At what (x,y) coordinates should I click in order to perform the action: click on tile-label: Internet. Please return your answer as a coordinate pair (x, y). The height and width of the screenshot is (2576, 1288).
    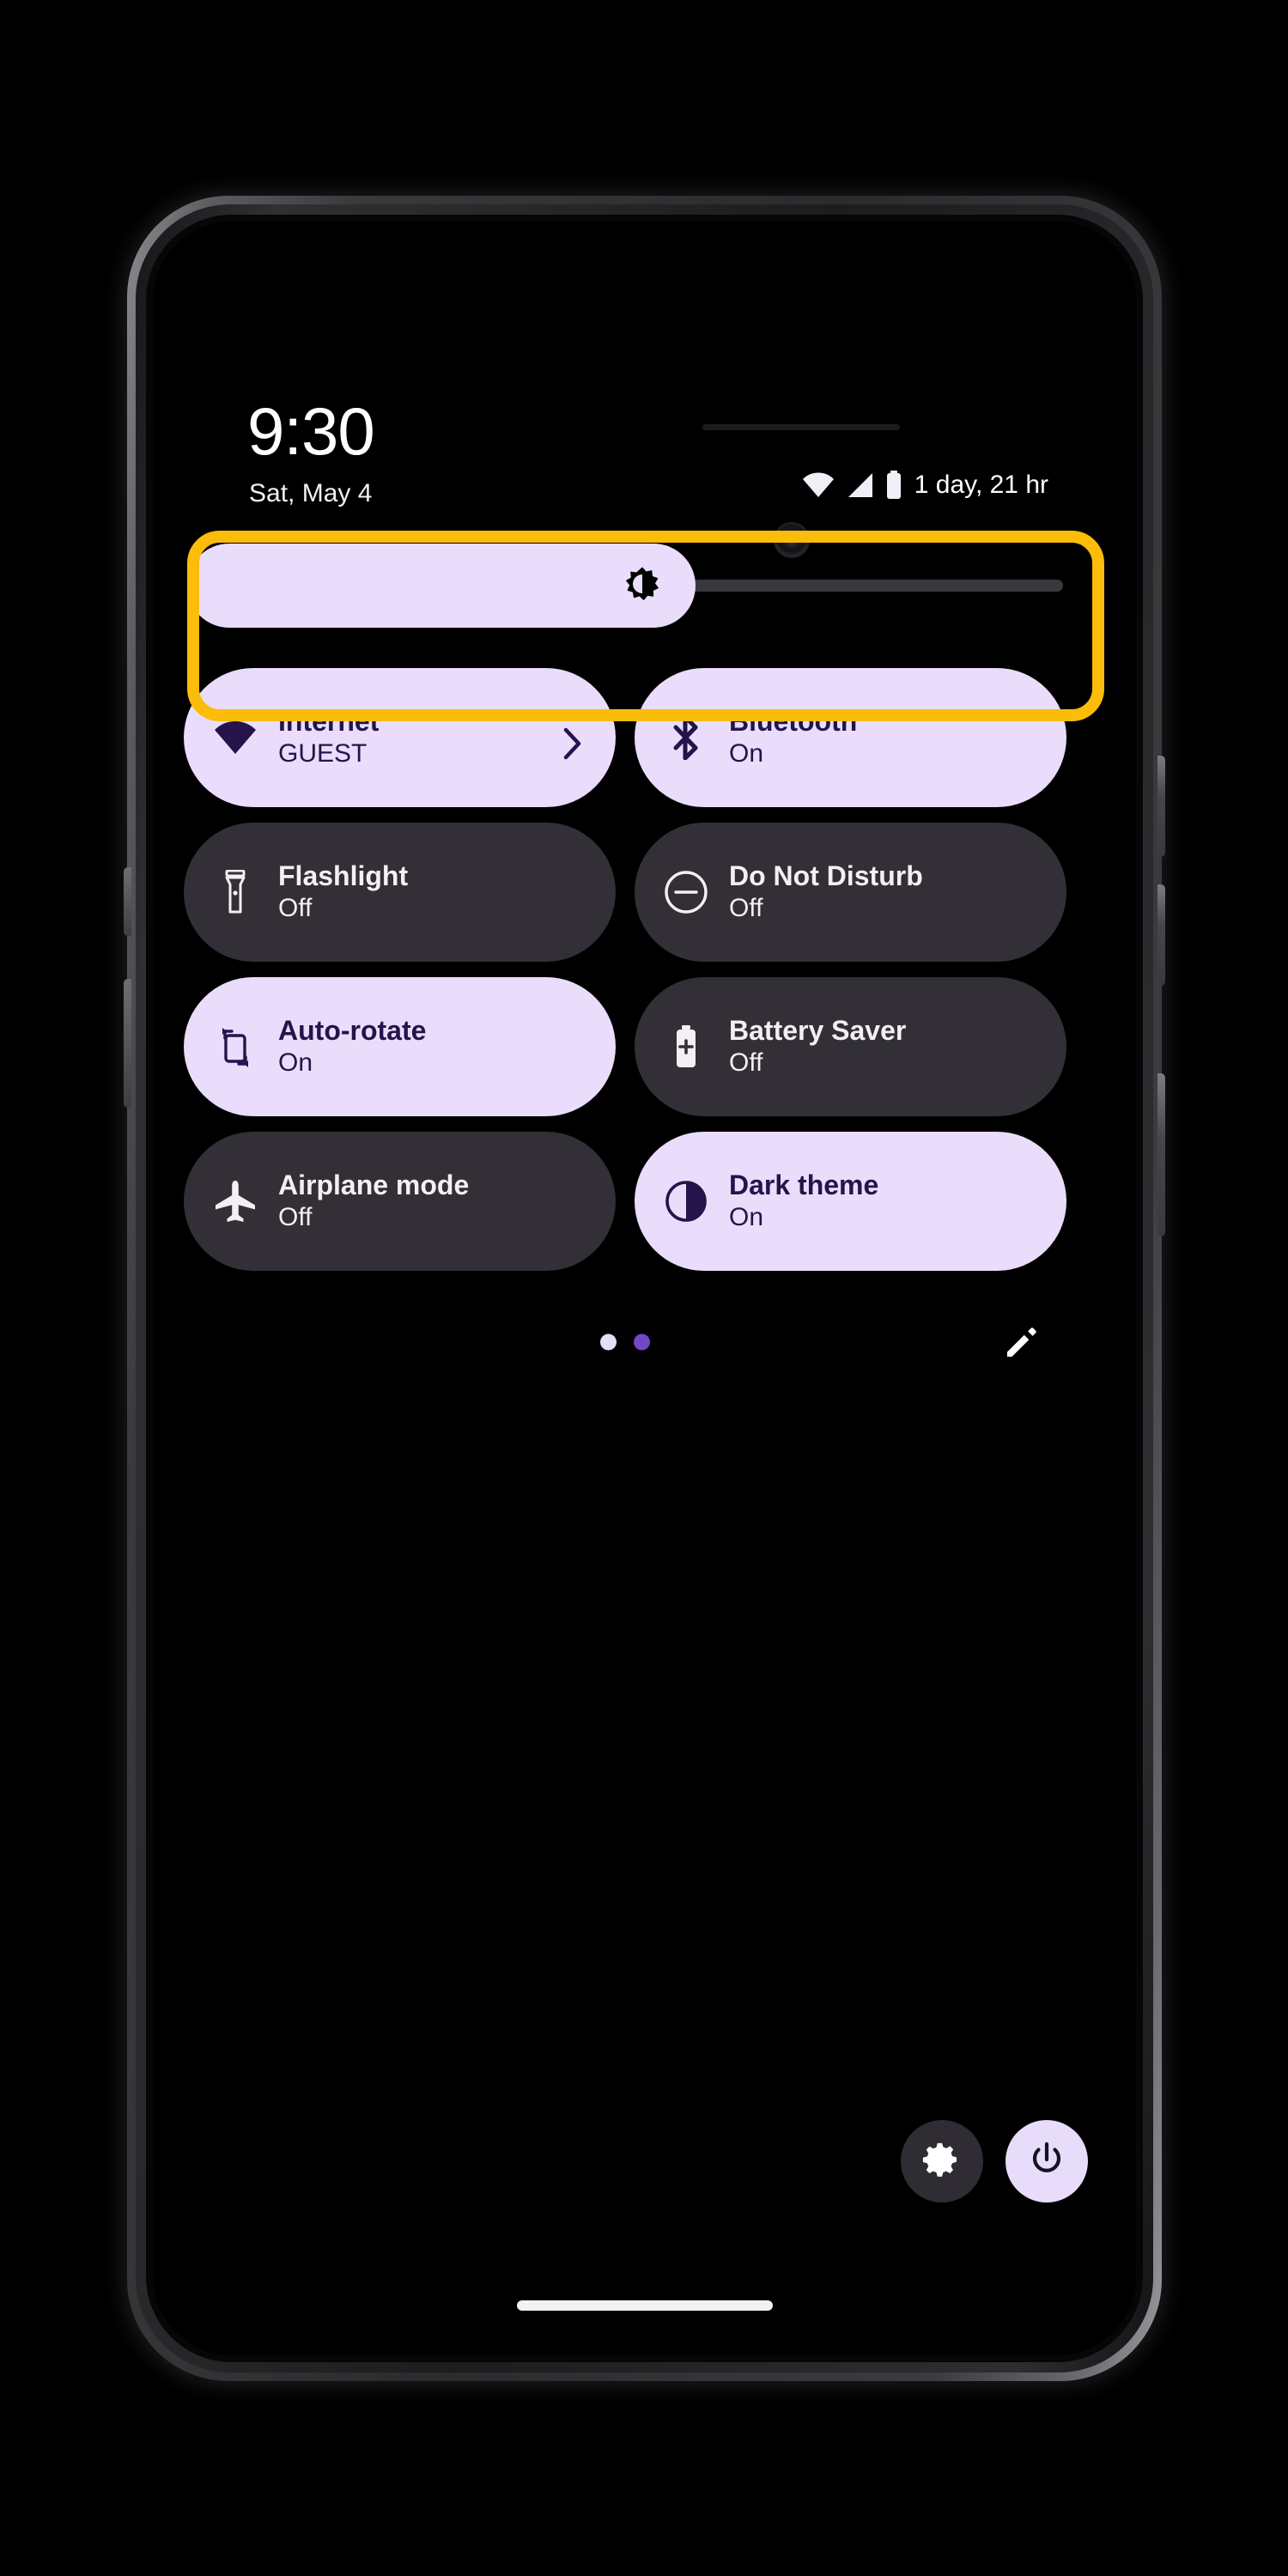
    Looking at the image, I should click on (329, 722).